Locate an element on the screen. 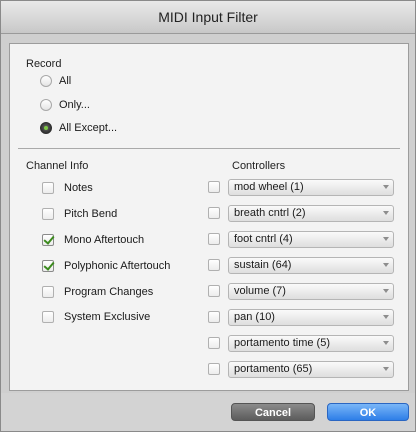 The width and height of the screenshot is (416, 432). controller-row: portamento time (5) is located at coordinates (301, 343).